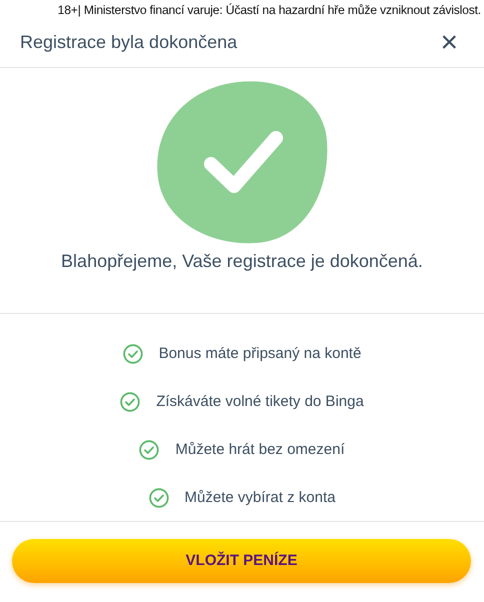 The height and width of the screenshot is (602, 484). What do you see at coordinates (129, 42) in the screenshot?
I see `dialog-title: Registrace byla dokončena` at bounding box center [129, 42].